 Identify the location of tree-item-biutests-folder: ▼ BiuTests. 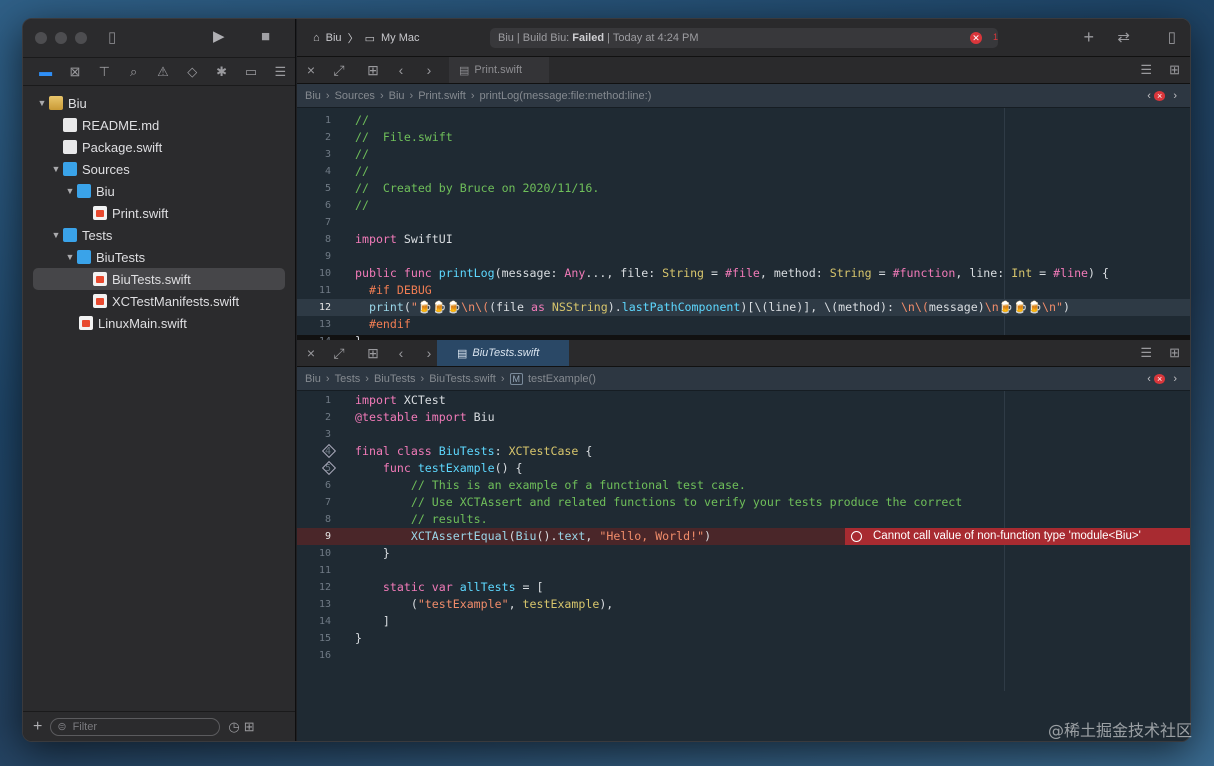
(159, 257).